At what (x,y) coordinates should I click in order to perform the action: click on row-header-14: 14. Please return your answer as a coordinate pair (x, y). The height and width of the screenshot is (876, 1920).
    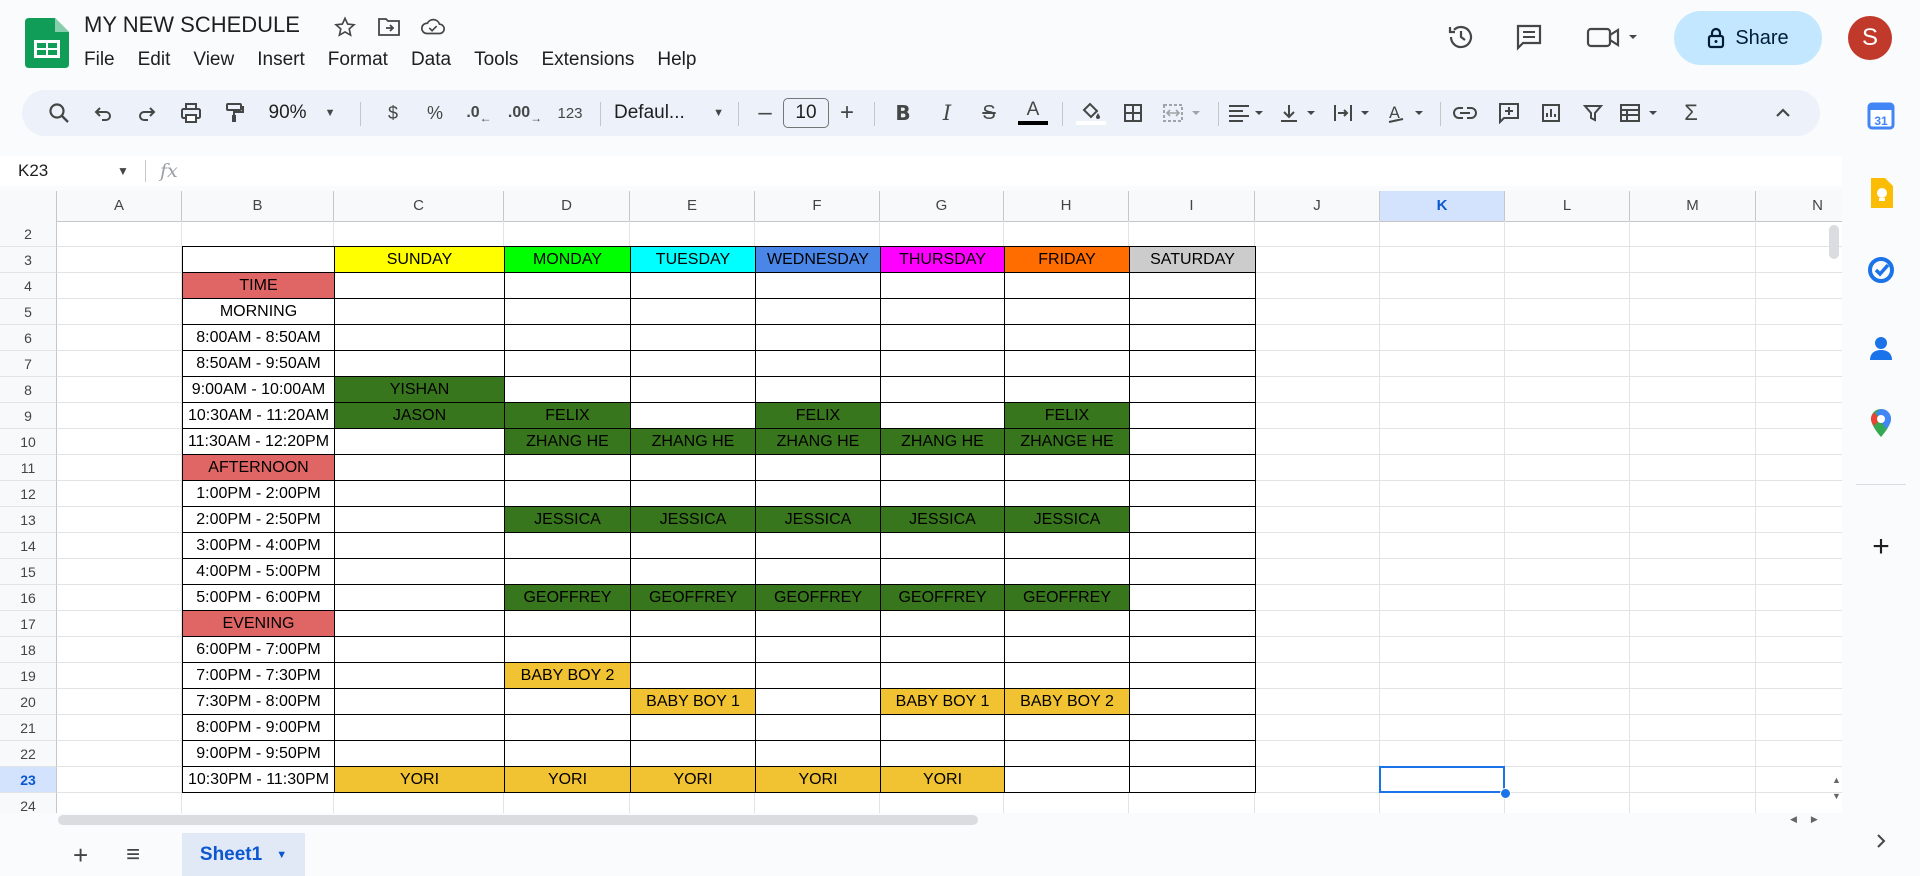
    Looking at the image, I should click on (28, 546).